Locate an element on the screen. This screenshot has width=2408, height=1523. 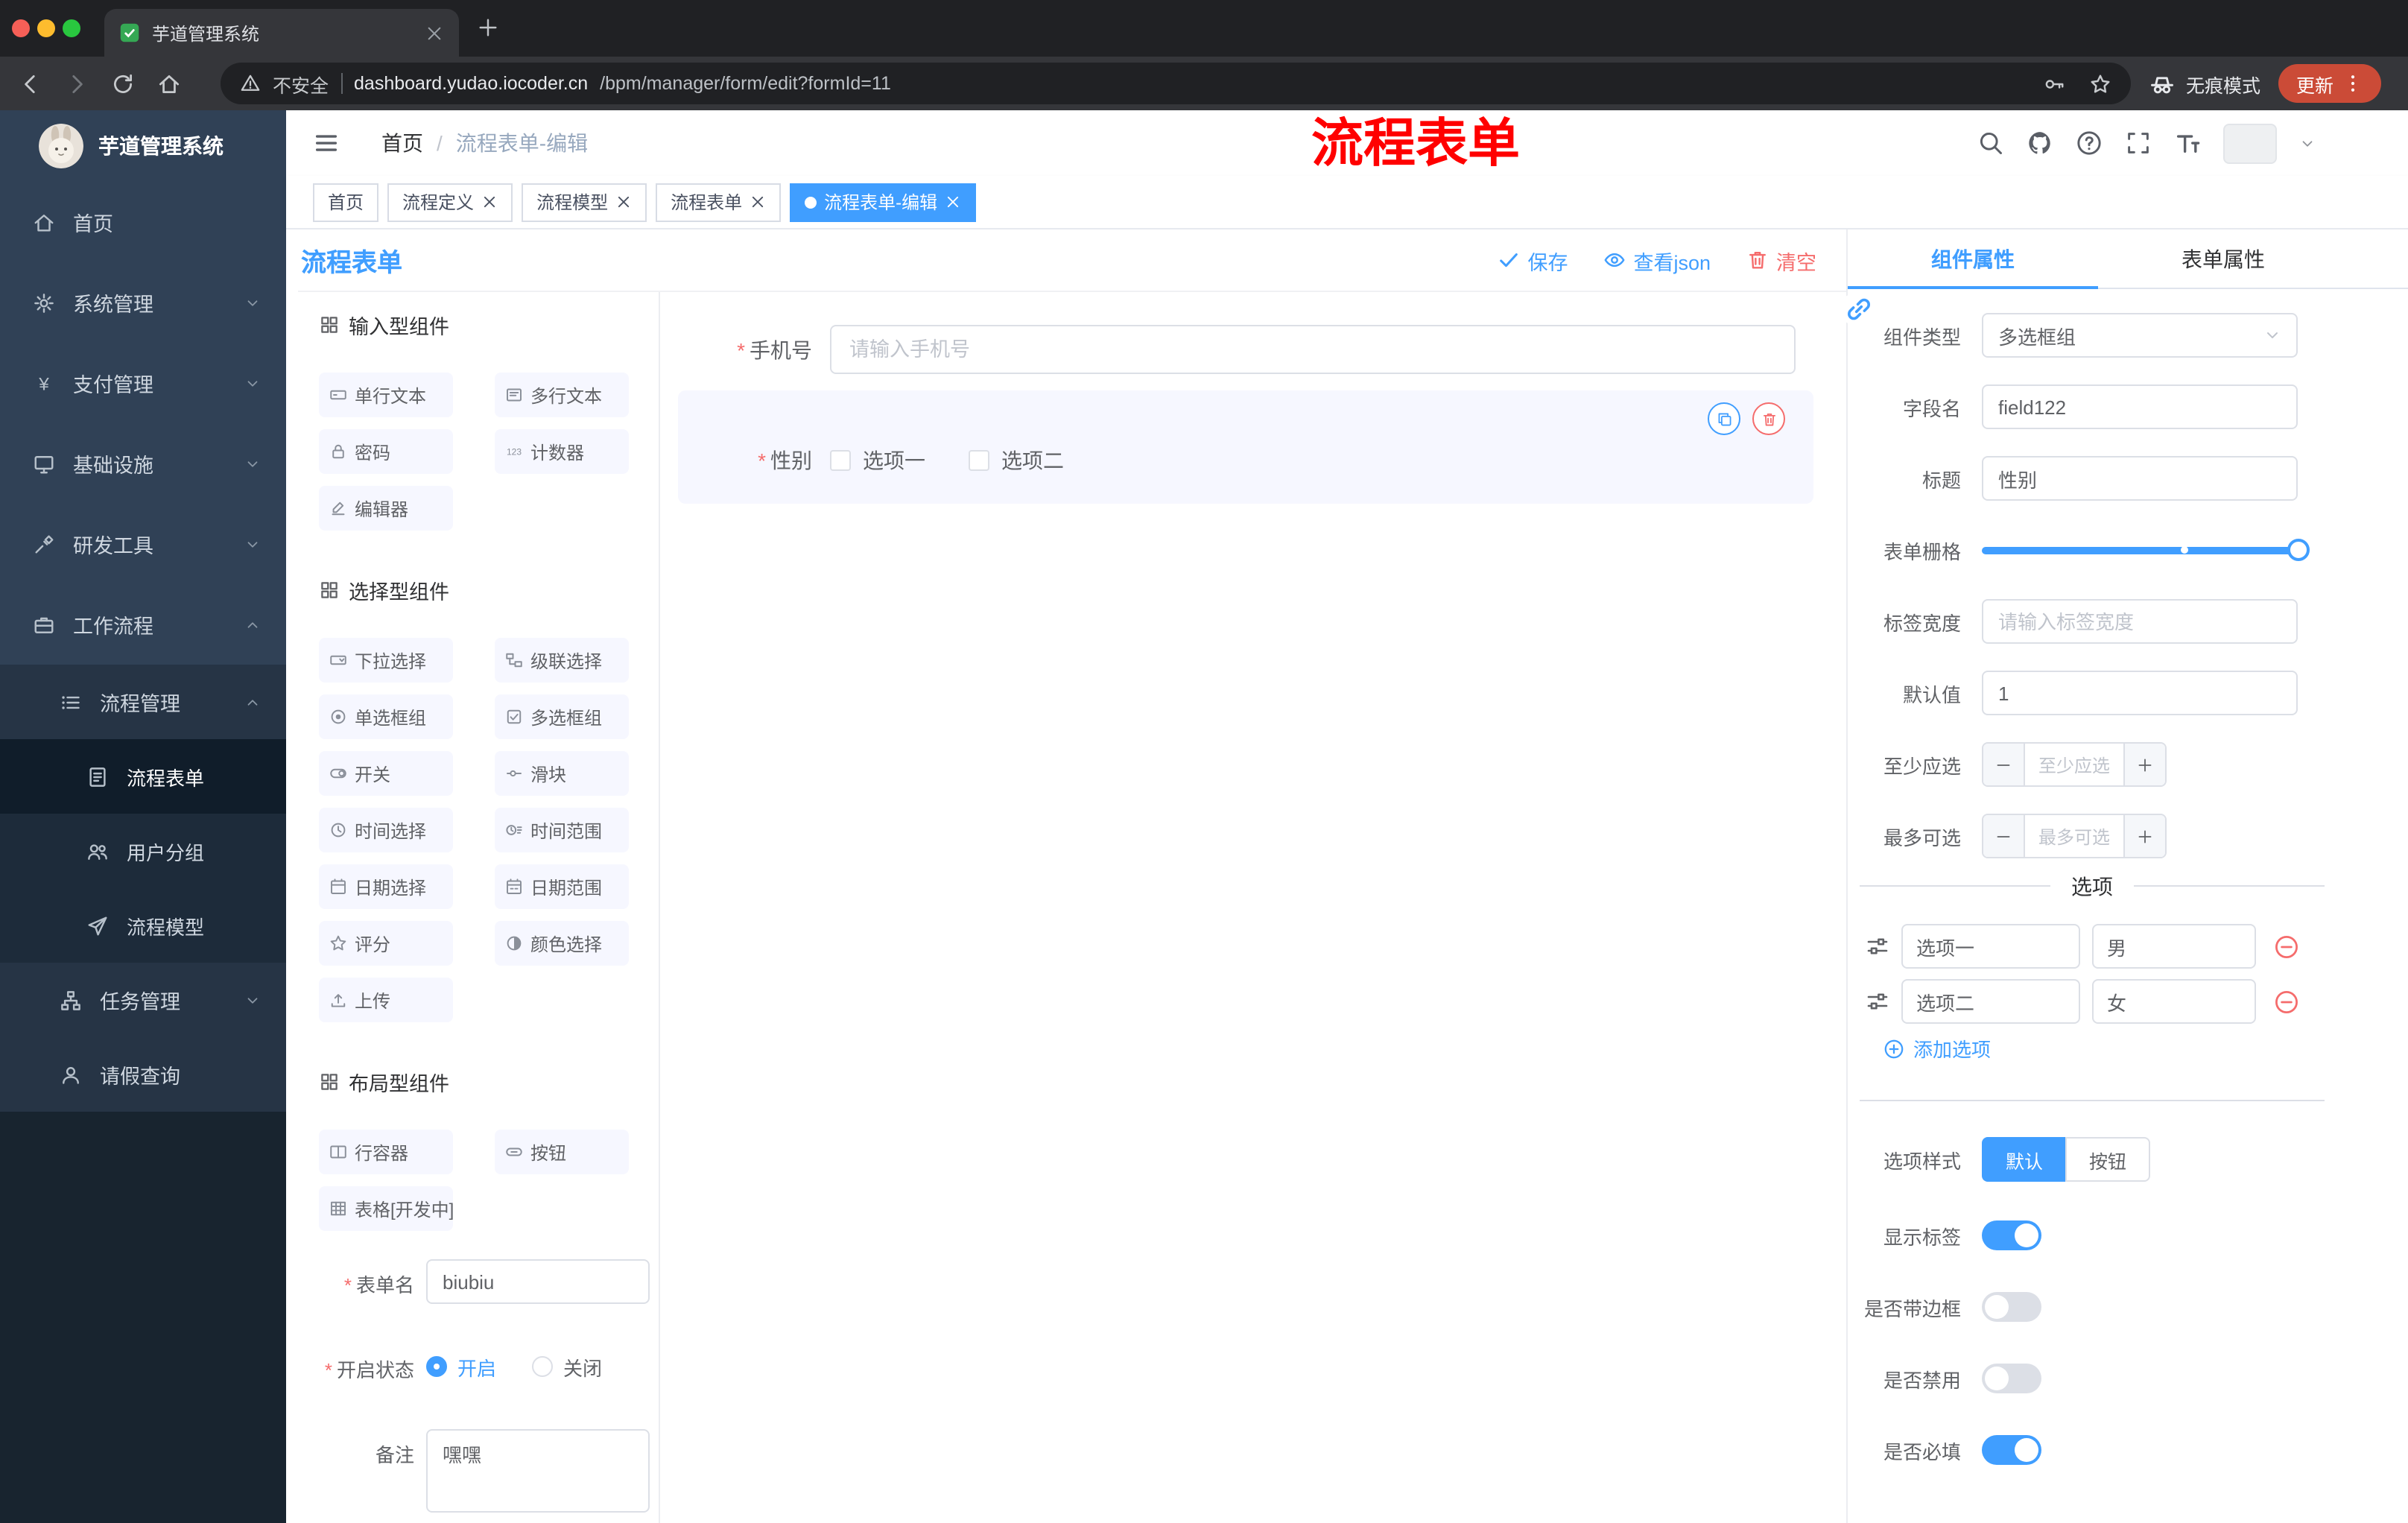
page-tab-1: 首页 is located at coordinates (346, 202).